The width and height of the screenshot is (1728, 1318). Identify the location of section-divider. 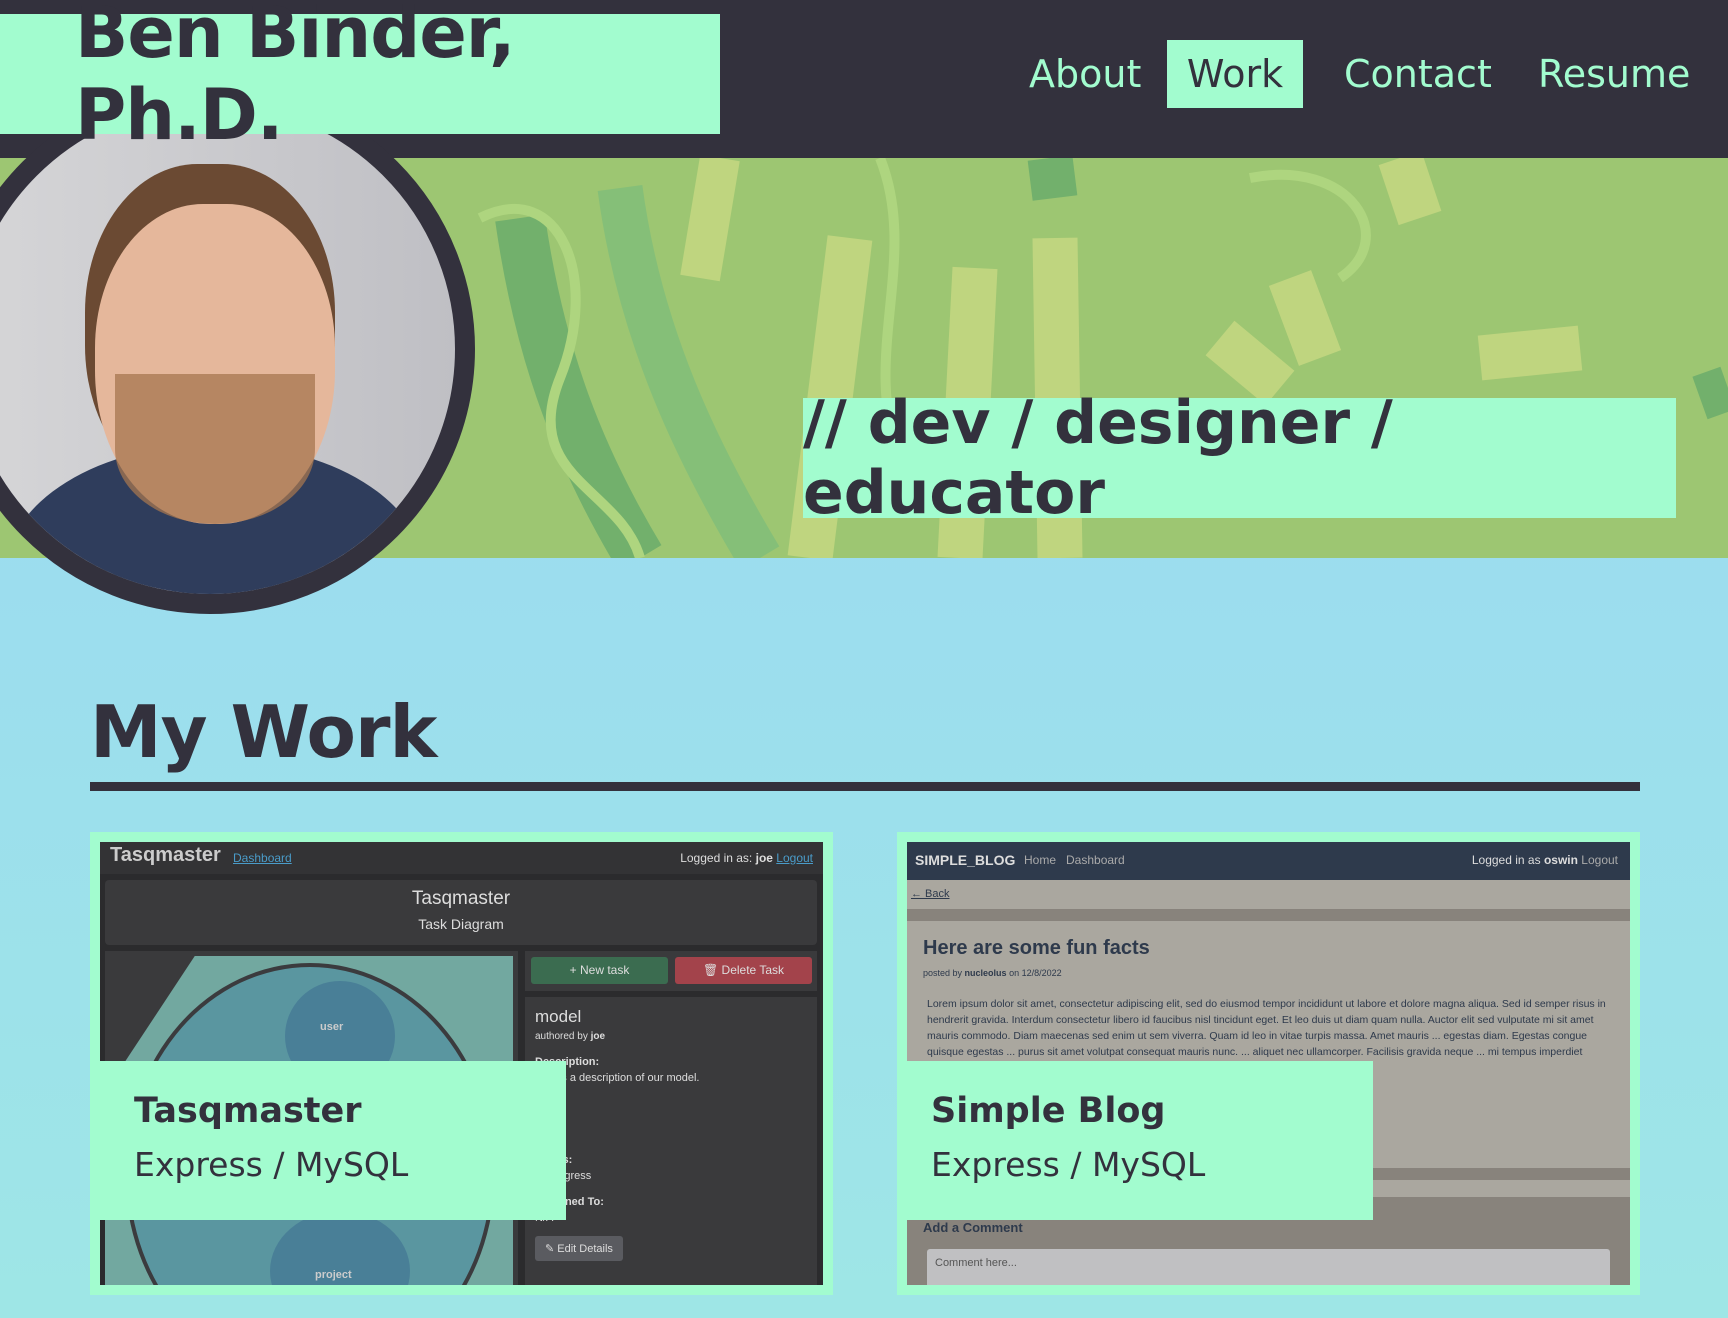
(865, 786).